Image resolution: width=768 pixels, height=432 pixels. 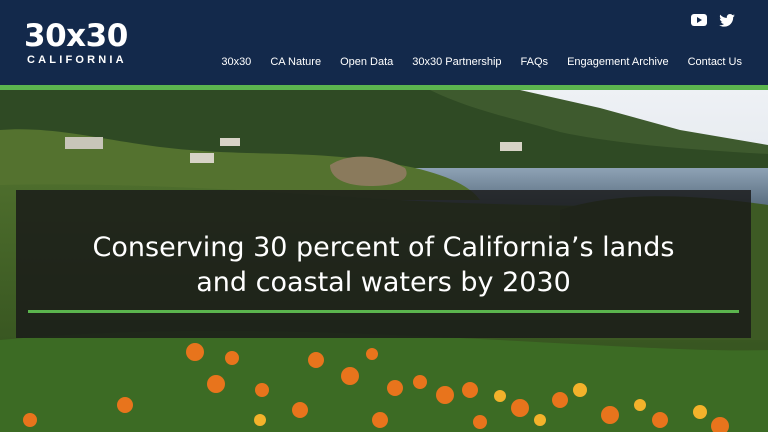 I want to click on logo-wordmark: 30x30, so click(x=76, y=36).